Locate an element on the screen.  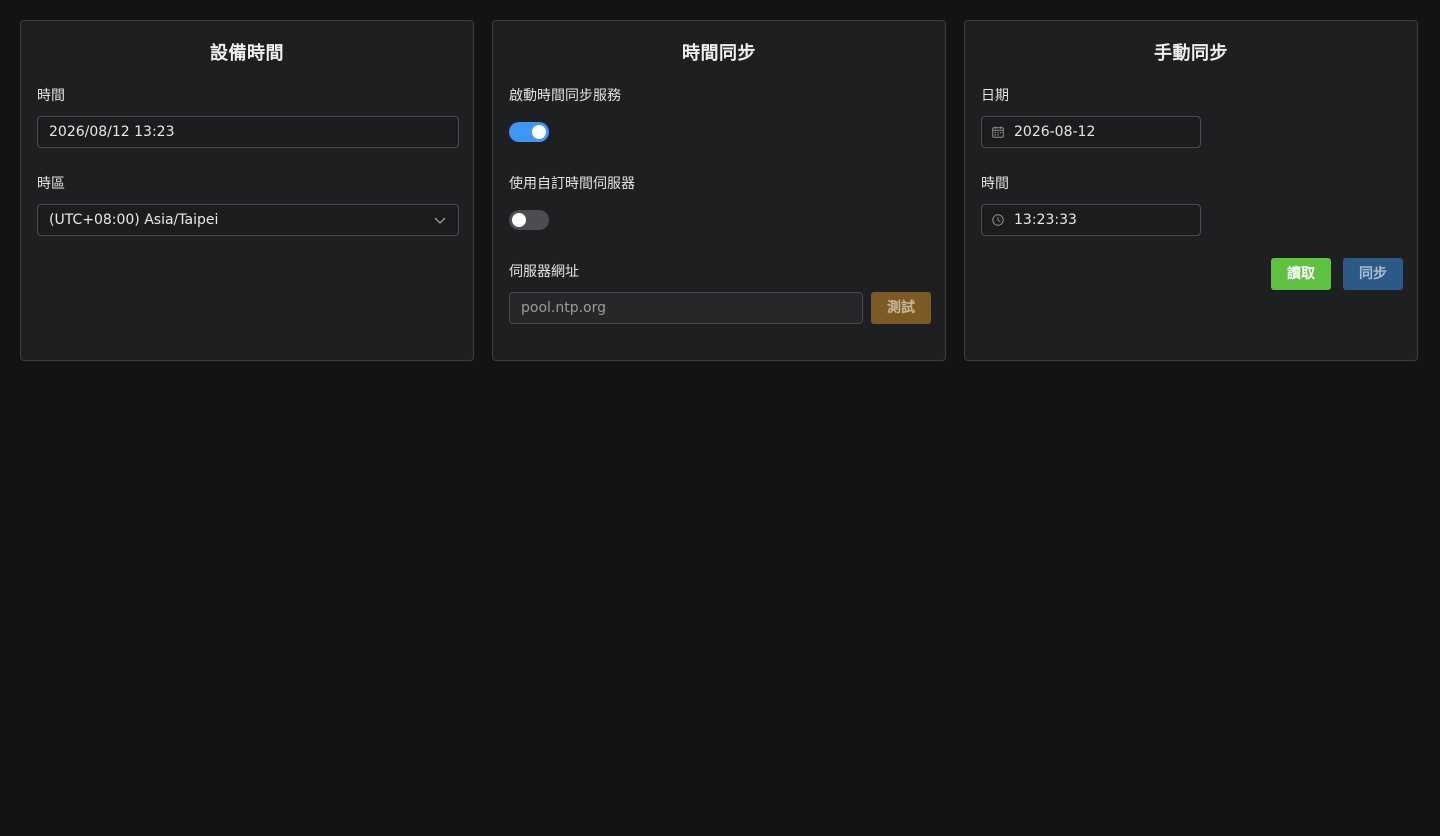
device-time-value: 2026/08/12 13:23 is located at coordinates (112, 132).